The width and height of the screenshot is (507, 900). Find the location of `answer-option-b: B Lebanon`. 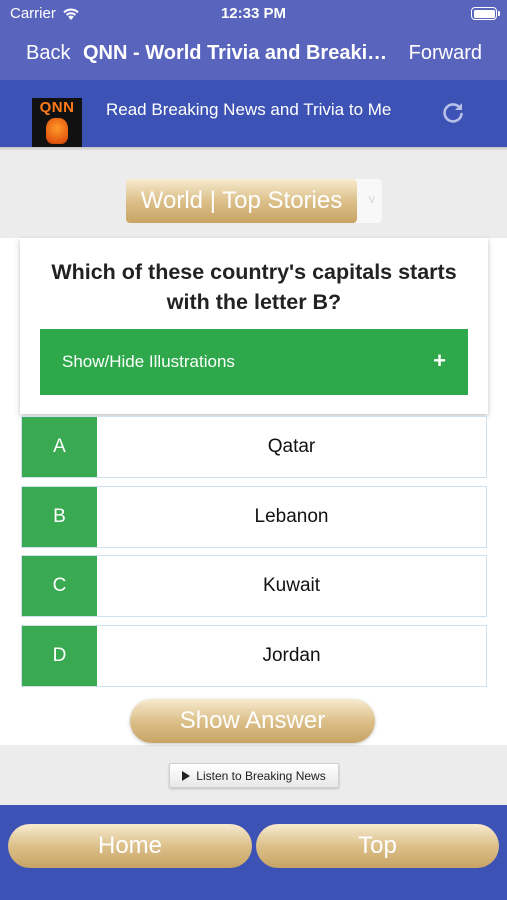

answer-option-b: B Lebanon is located at coordinates (254, 517).